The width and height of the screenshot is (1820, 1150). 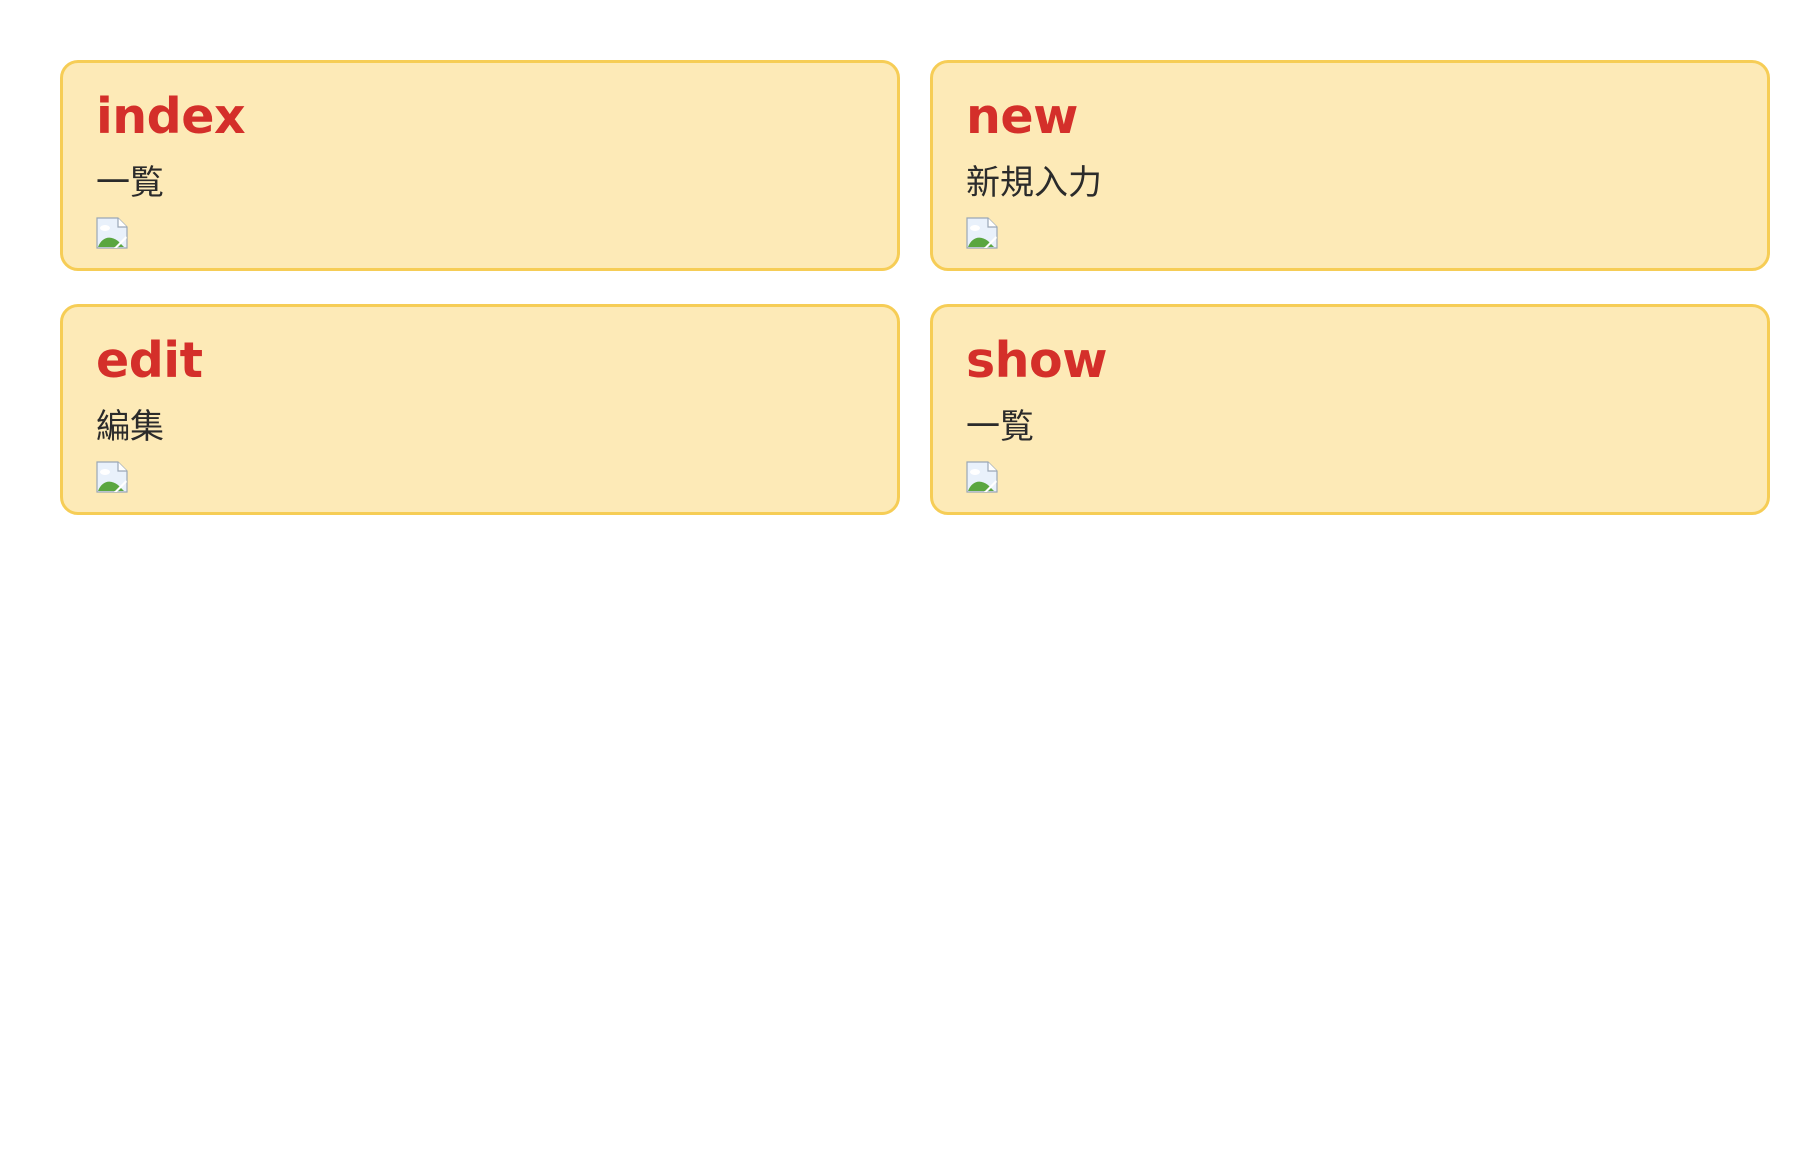 I want to click on card-subtitle: 編集, so click(x=130, y=427).